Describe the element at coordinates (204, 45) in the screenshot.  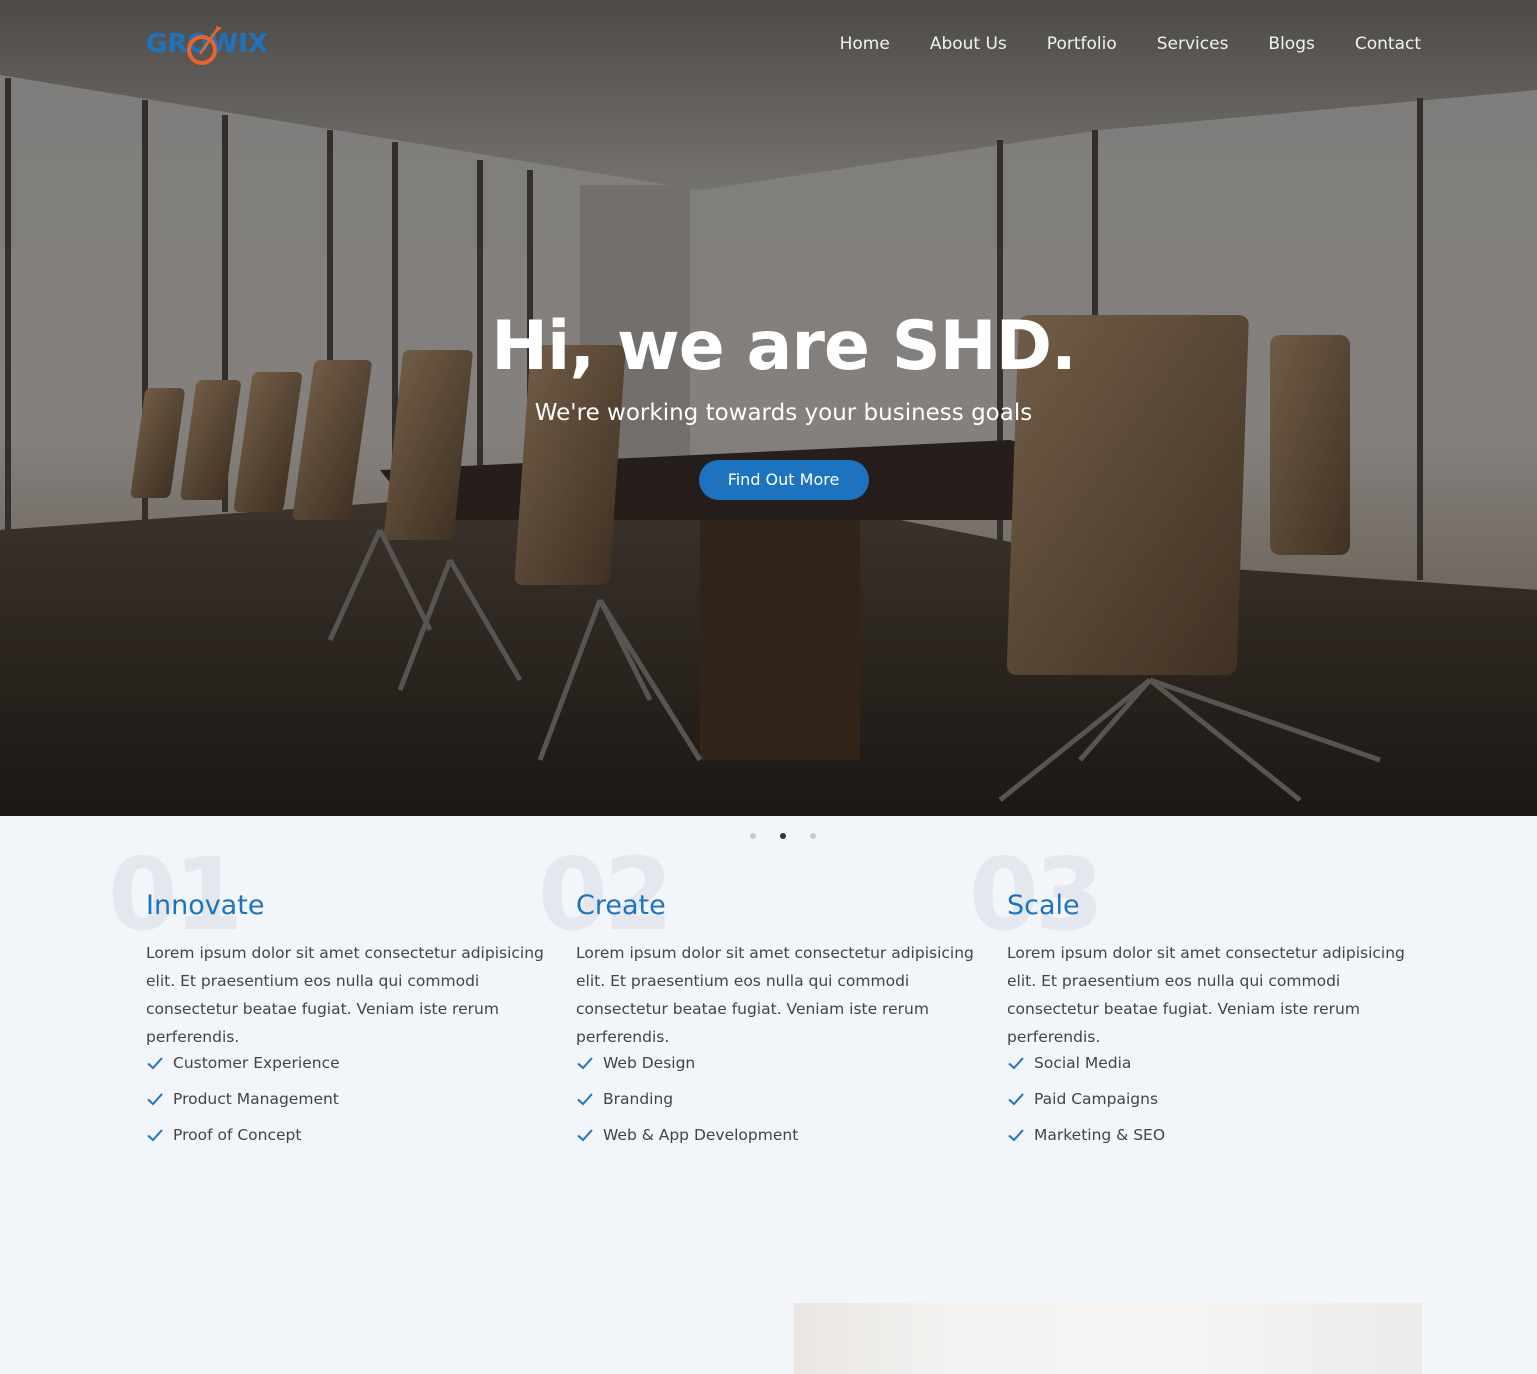
I see `logo-swoosh-icon` at that location.